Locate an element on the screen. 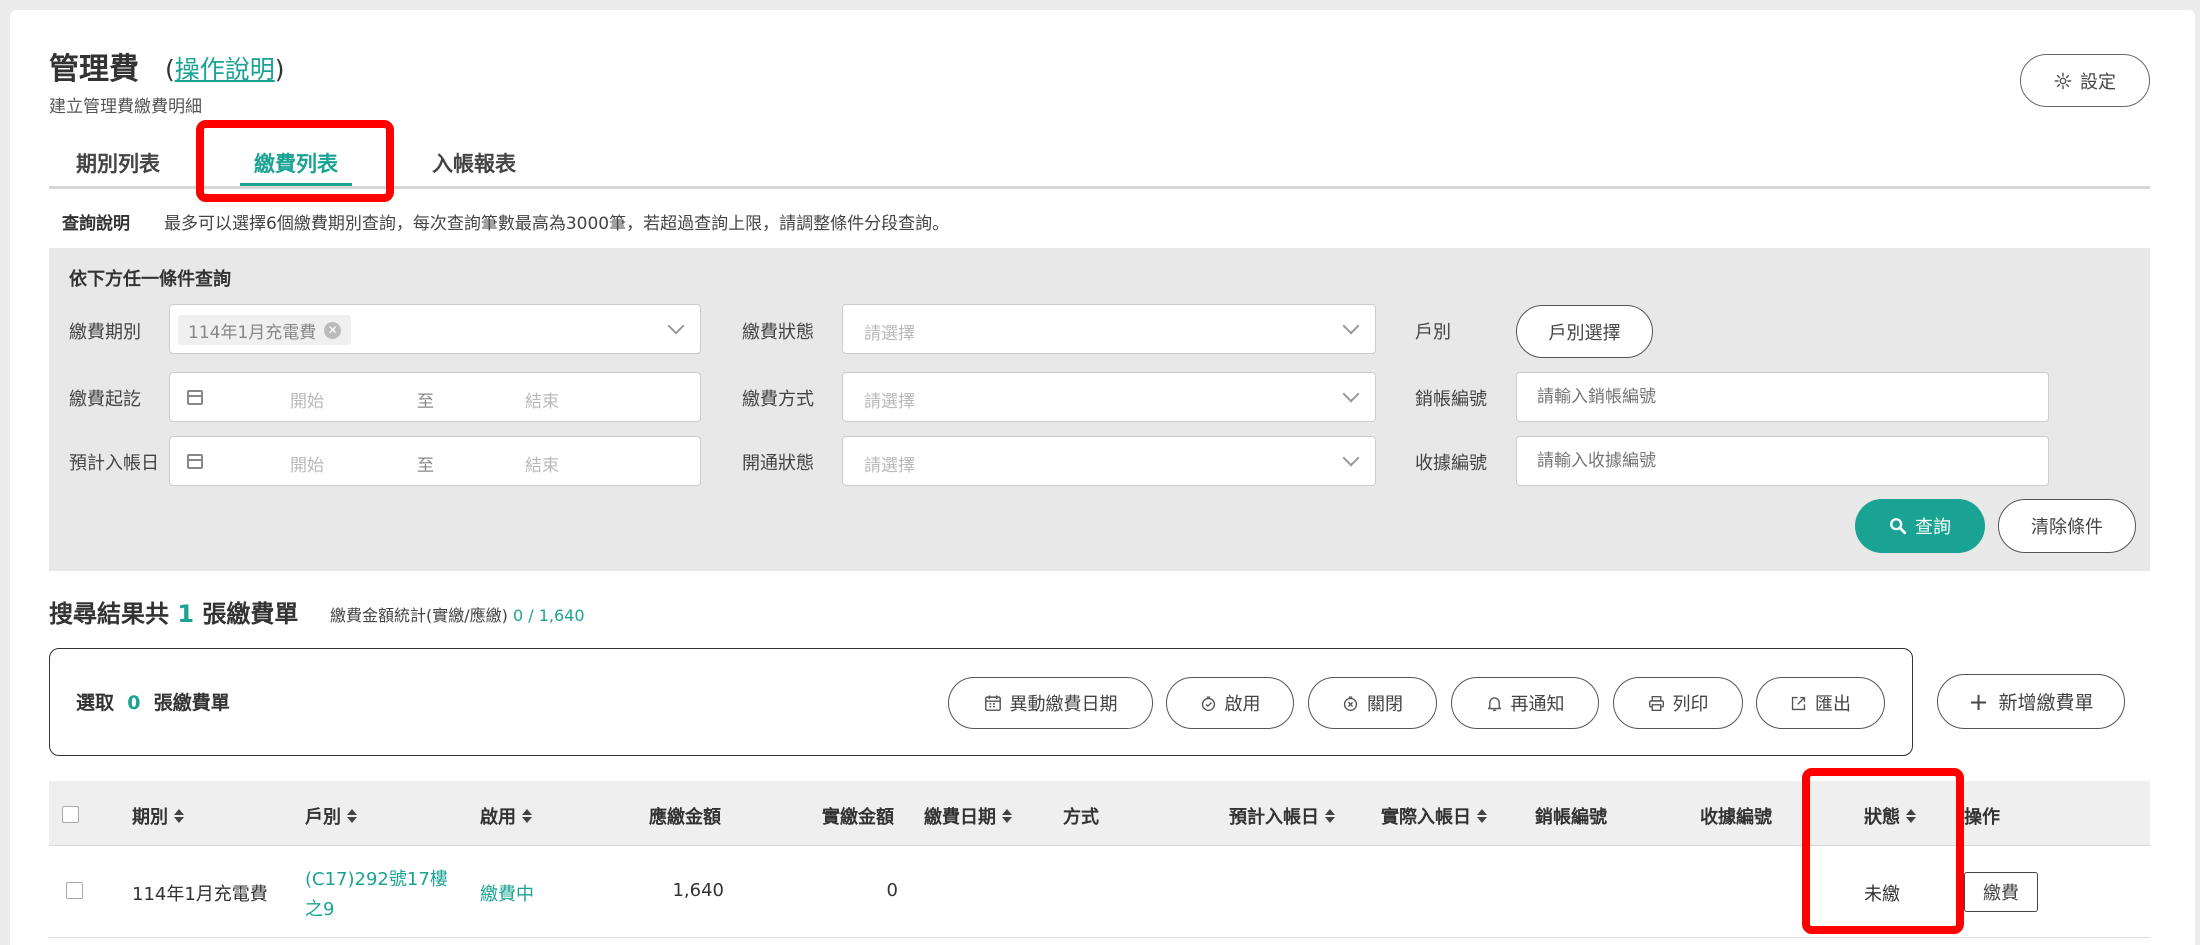 This screenshot has height=945, width=2200. settings-label: 設定 is located at coordinates (2098, 82).